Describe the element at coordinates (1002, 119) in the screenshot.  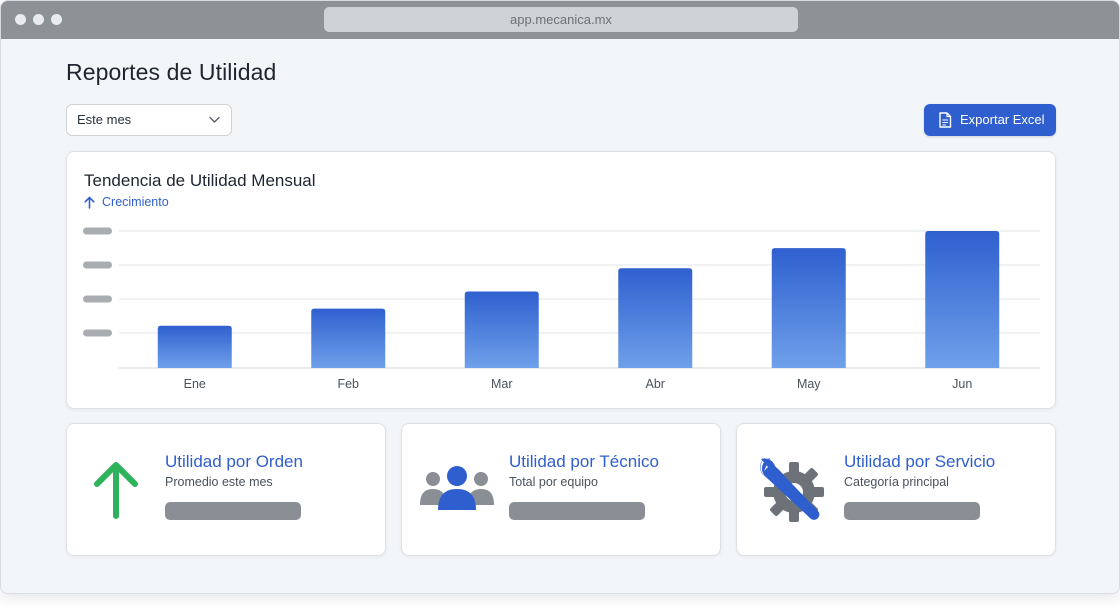
I see `export-excel-label: Exportar Excel` at that location.